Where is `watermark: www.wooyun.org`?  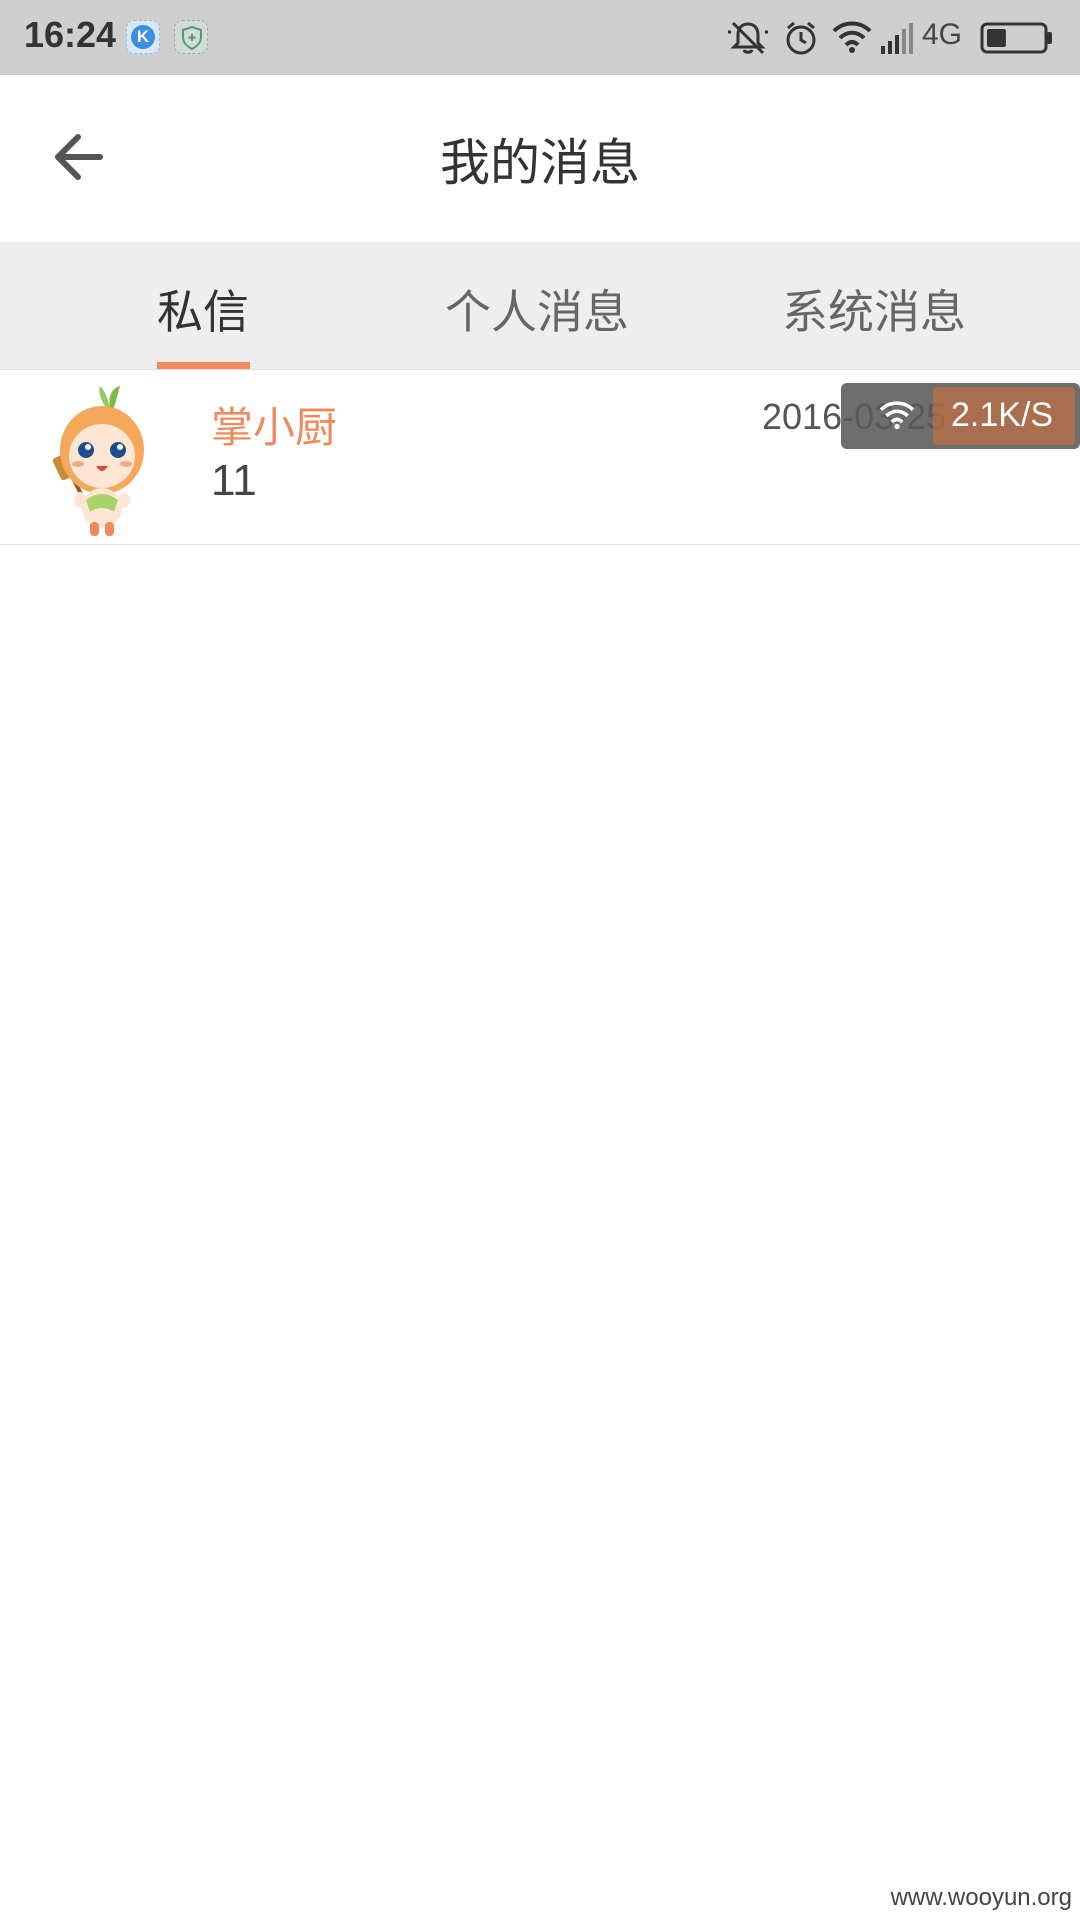 watermark: www.wooyun.org is located at coordinates (981, 1897).